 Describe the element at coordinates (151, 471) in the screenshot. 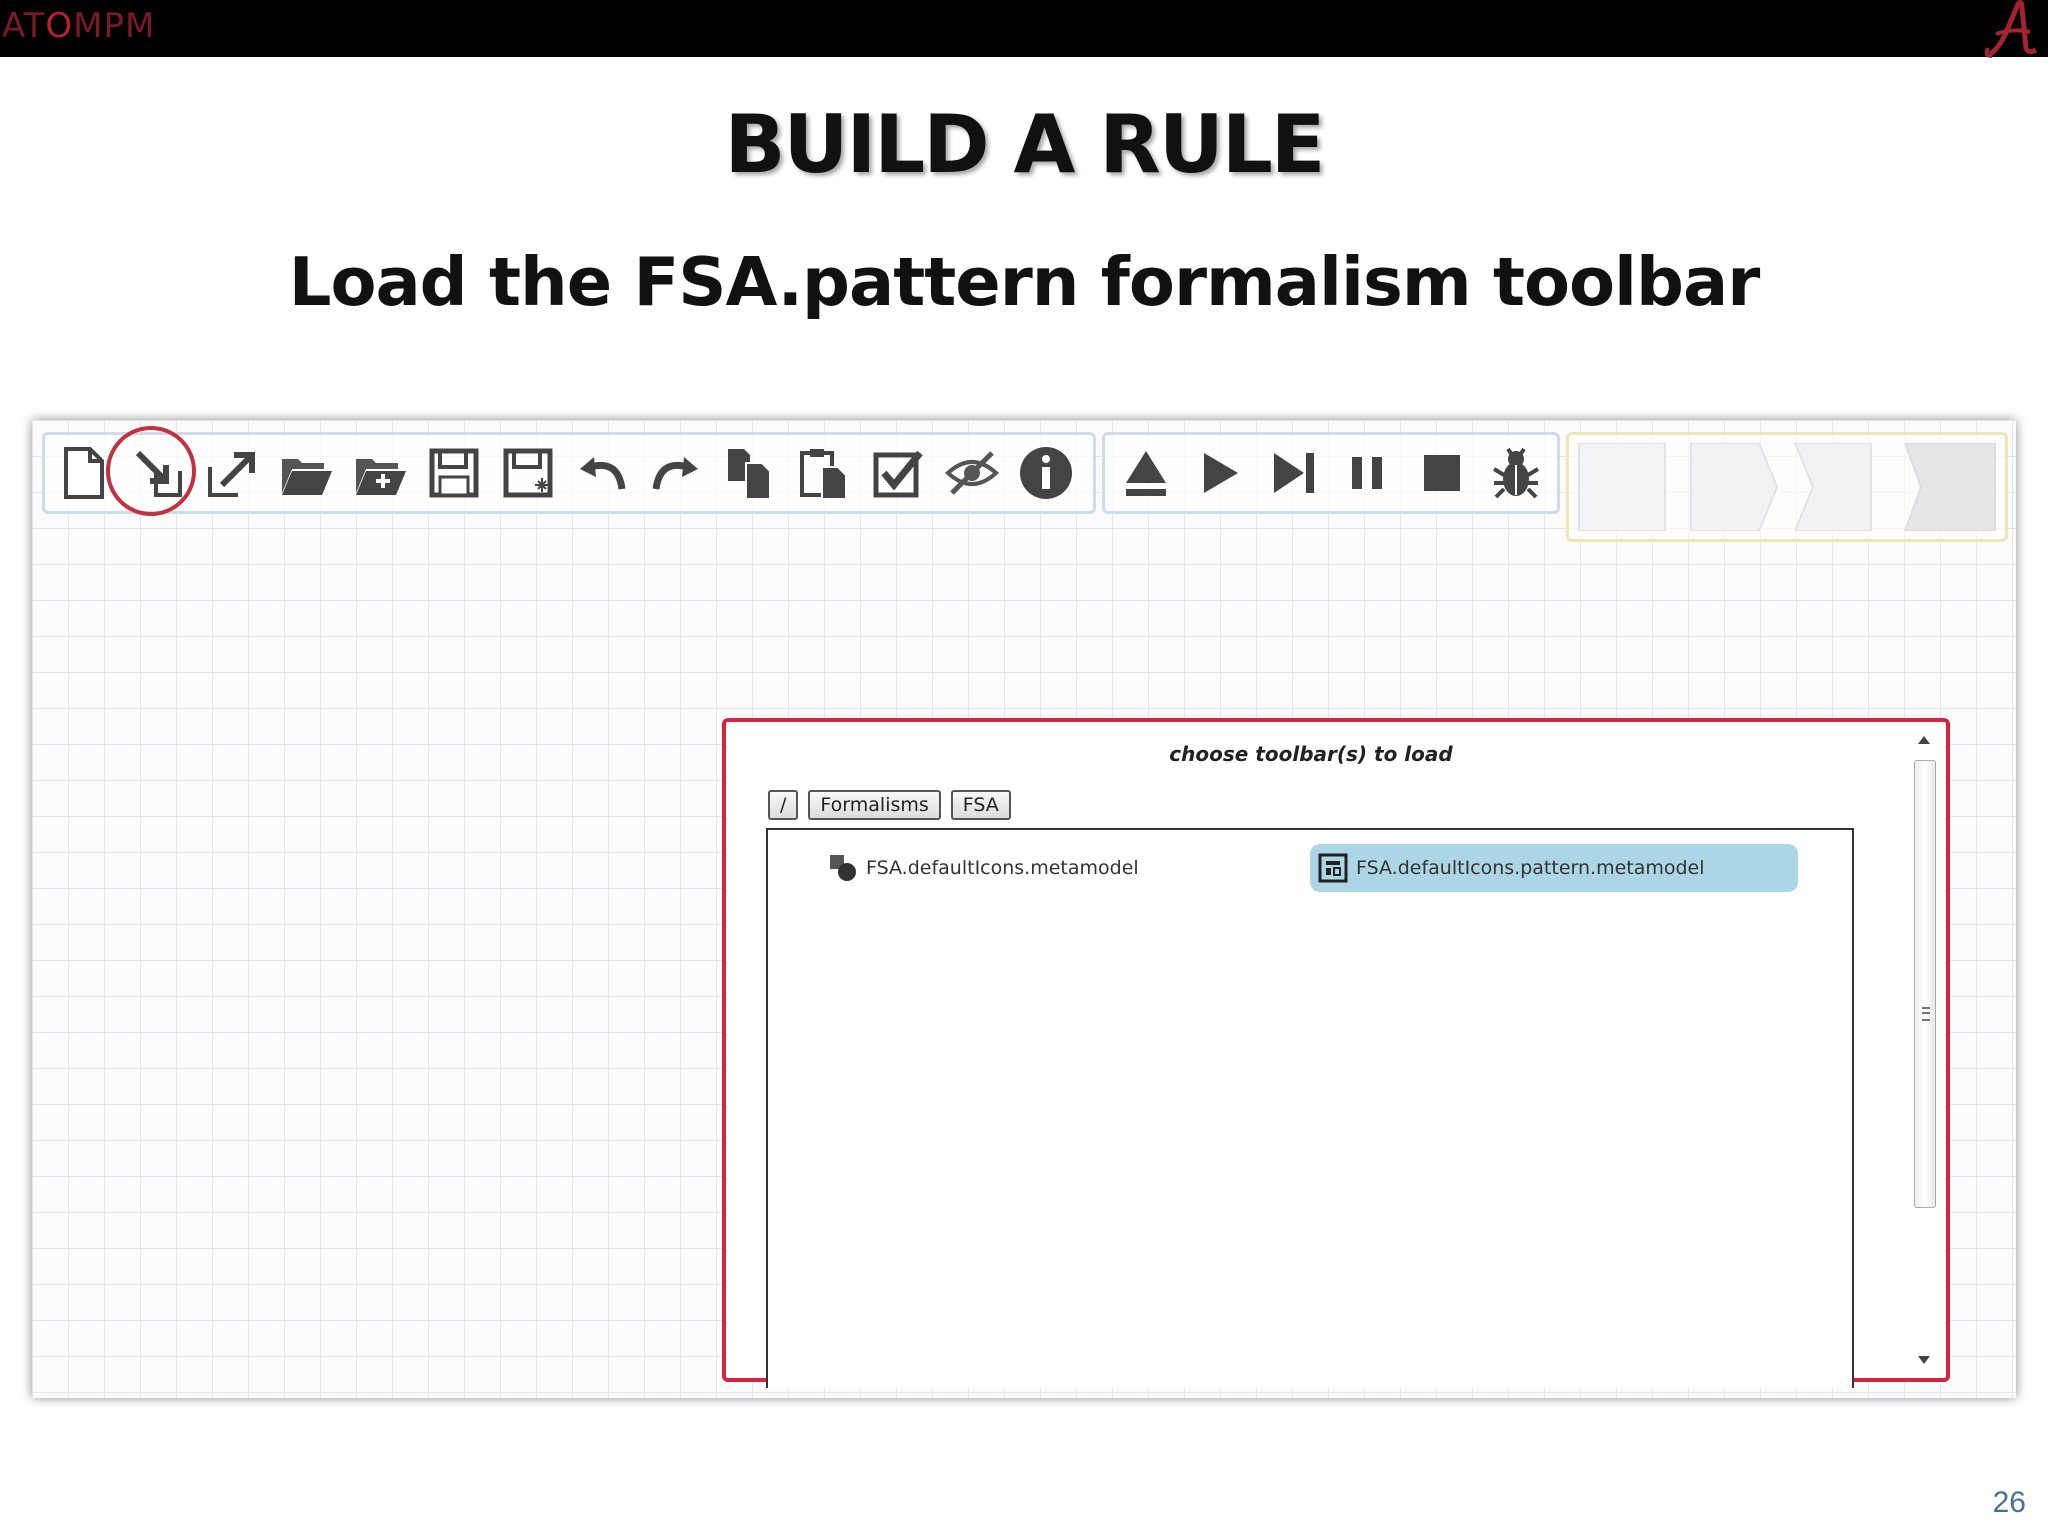

I see `highlight-ring` at that location.